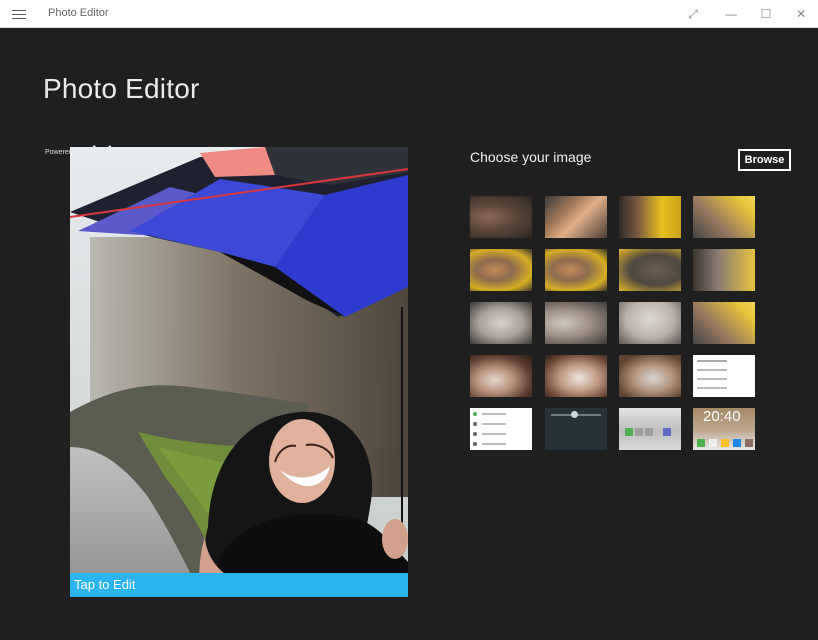 Image resolution: width=818 pixels, height=640 pixels. I want to click on expand-icon: ⤢, so click(693, 14).